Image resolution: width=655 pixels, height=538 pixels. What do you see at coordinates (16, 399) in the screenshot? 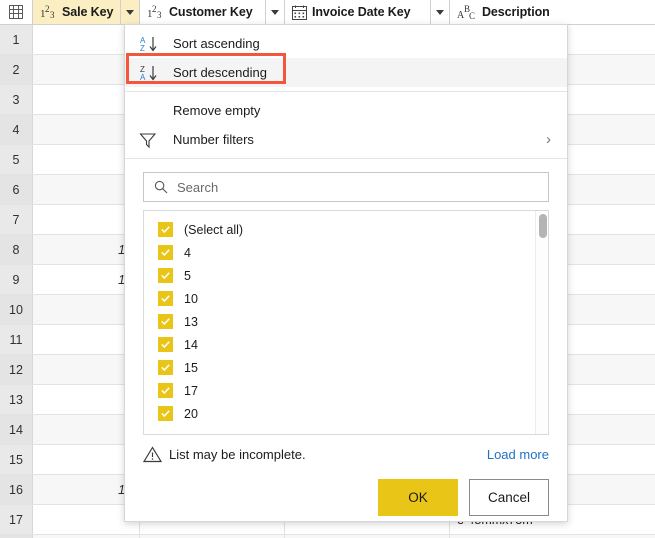
I see `row-number: 13` at bounding box center [16, 399].